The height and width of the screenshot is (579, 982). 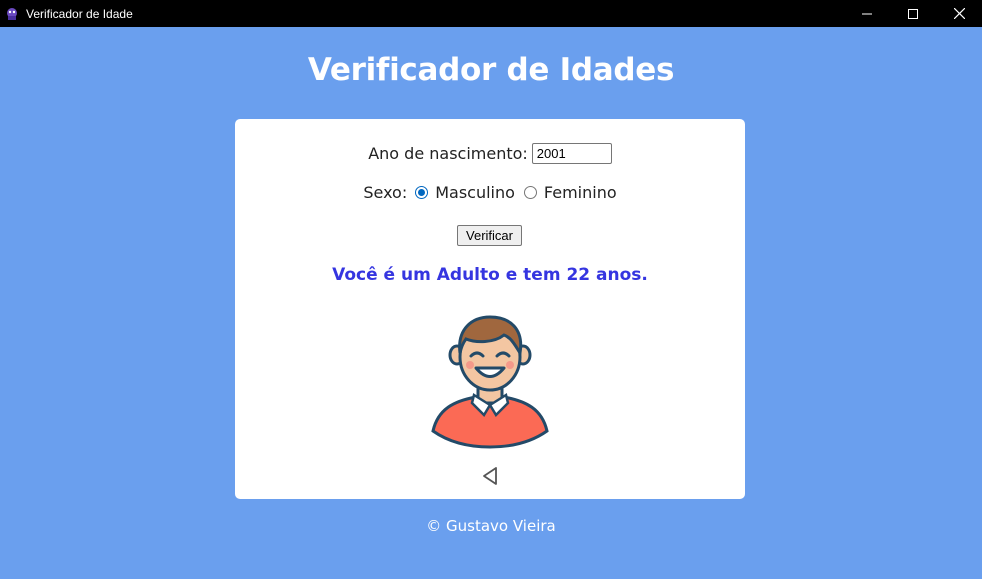 What do you see at coordinates (491, 526) in the screenshot?
I see `footer-credit: © Gustavo Vieira` at bounding box center [491, 526].